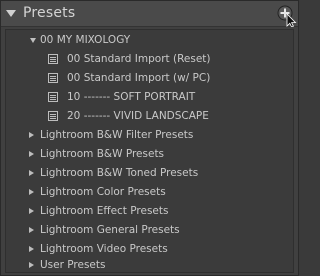 Image resolution: width=320 pixels, height=276 pixels. Describe the element at coordinates (102, 154) in the screenshot. I see `folder-label: Lightroom B&W Presets` at that location.